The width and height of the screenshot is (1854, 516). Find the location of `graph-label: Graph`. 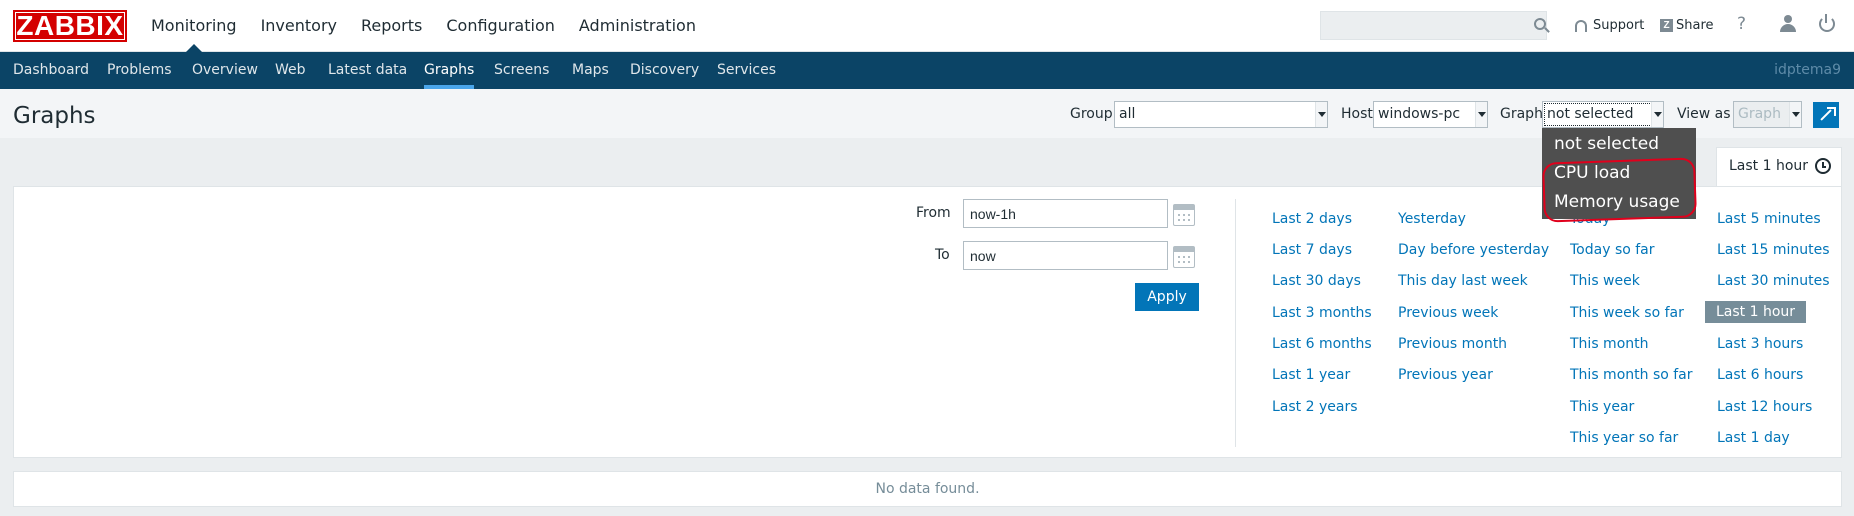

graph-label: Graph is located at coordinates (1521, 114).